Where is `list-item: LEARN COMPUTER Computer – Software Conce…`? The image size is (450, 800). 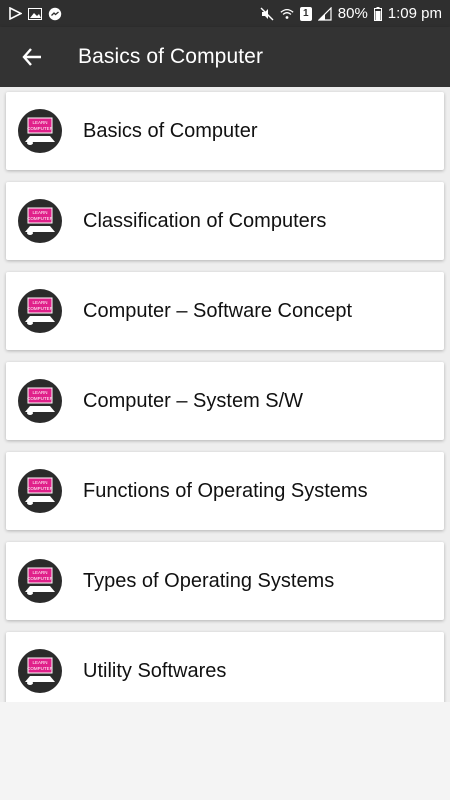 list-item: LEARN COMPUTER Computer – Software Conce… is located at coordinates (225, 311).